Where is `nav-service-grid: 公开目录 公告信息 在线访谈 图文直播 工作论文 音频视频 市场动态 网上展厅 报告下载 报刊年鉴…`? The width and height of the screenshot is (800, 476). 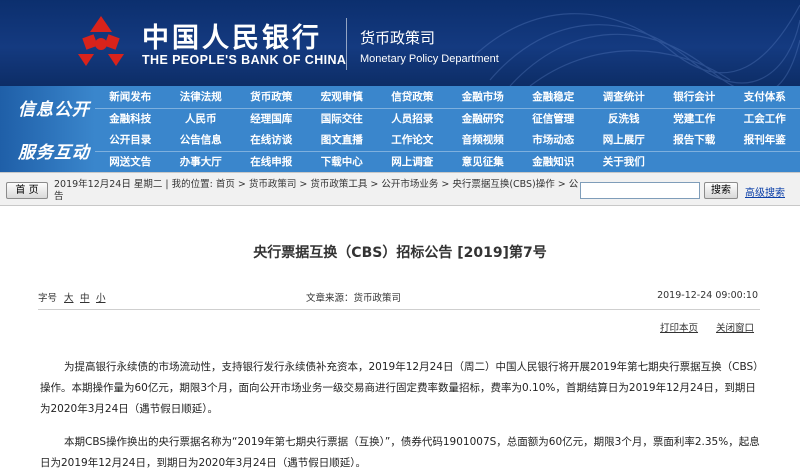
nav-service-grid: 公开目录 公告信息 在线访谈 图文直播 工作论文 音频视频 市场动态 网上展厅 报告下载 报刊年鉴… is located at coordinates (447, 150).